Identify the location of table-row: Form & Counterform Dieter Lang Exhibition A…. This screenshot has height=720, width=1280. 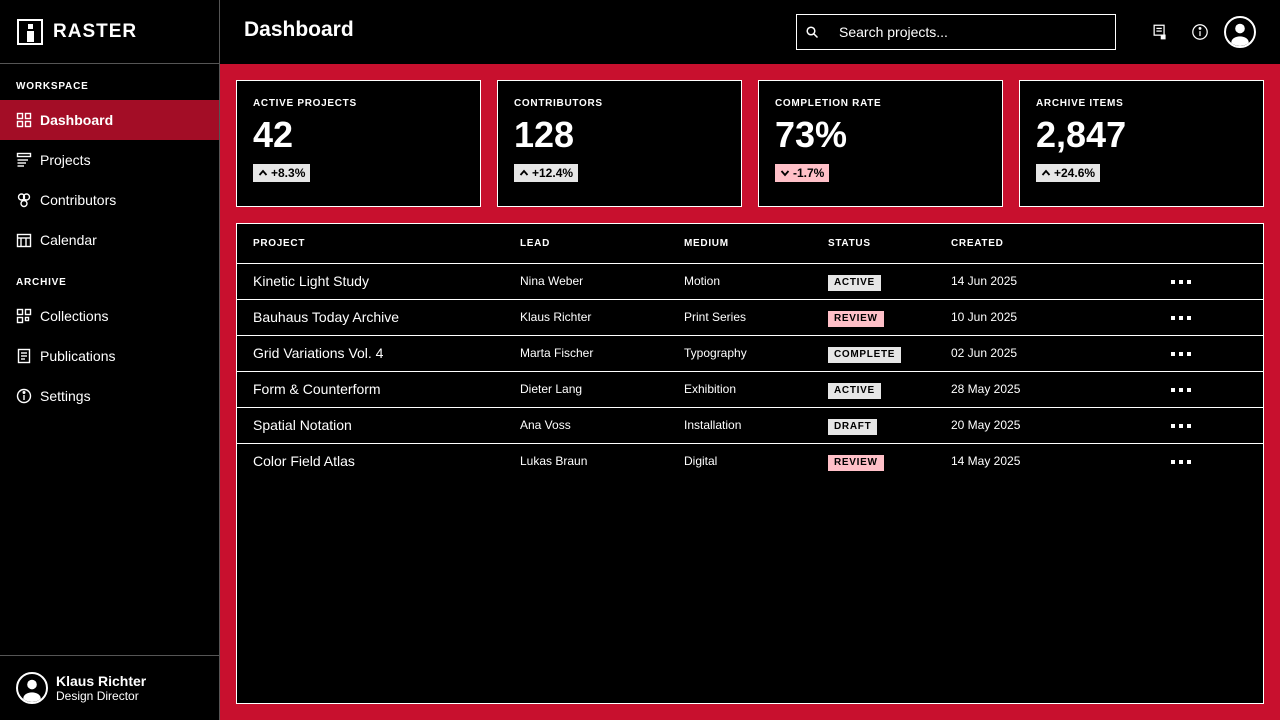
(750, 390).